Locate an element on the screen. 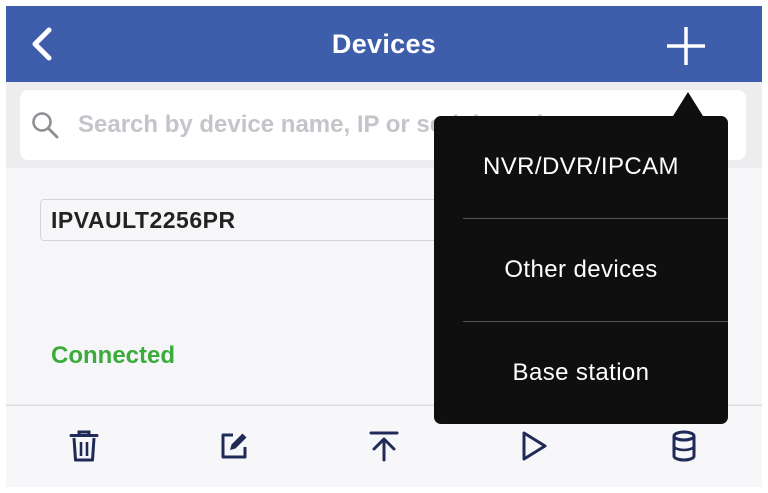  delete-button is located at coordinates (84, 446).